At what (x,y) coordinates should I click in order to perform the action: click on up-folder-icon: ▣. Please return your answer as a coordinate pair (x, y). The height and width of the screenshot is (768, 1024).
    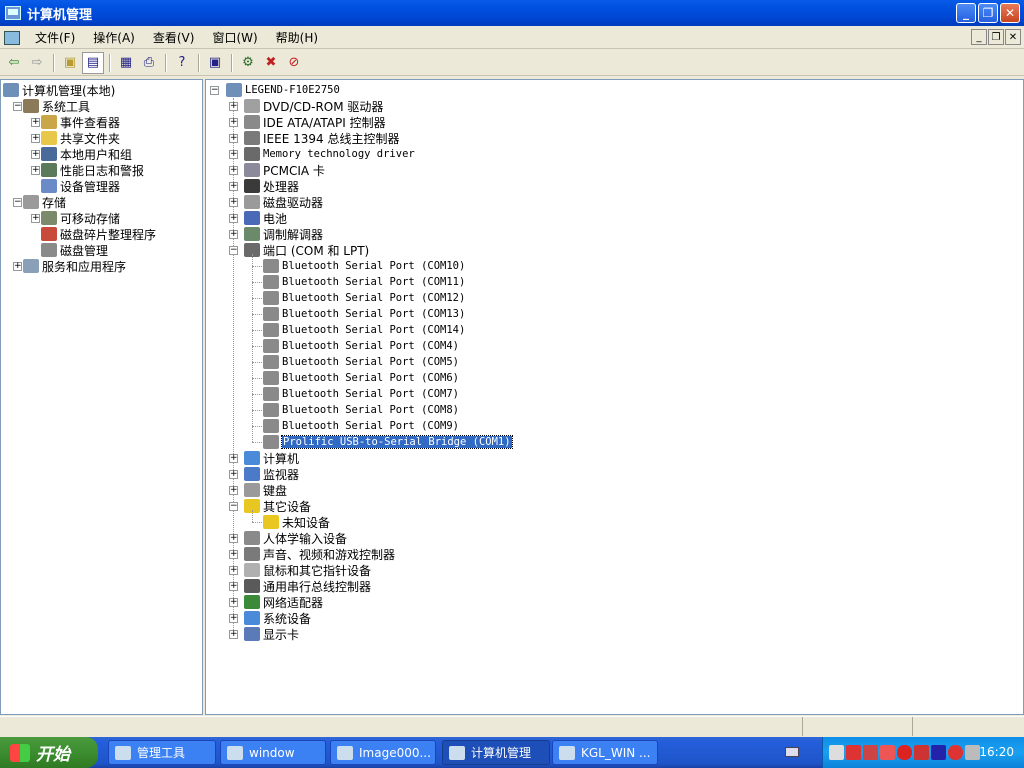
    Looking at the image, I should click on (70, 63).